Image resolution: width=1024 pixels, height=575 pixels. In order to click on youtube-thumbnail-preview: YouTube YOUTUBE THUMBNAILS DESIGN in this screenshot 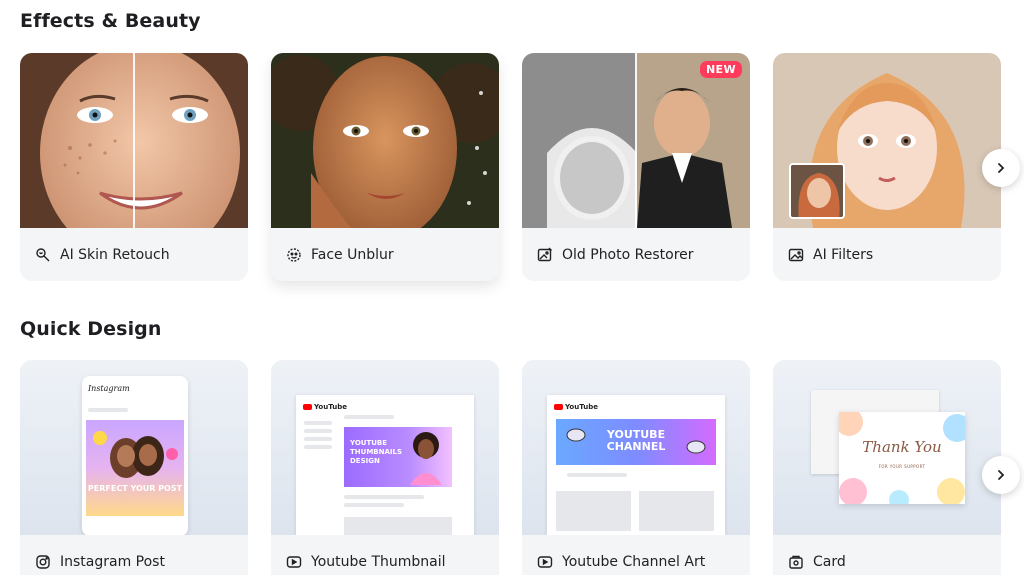, I will do `click(385, 447)`.